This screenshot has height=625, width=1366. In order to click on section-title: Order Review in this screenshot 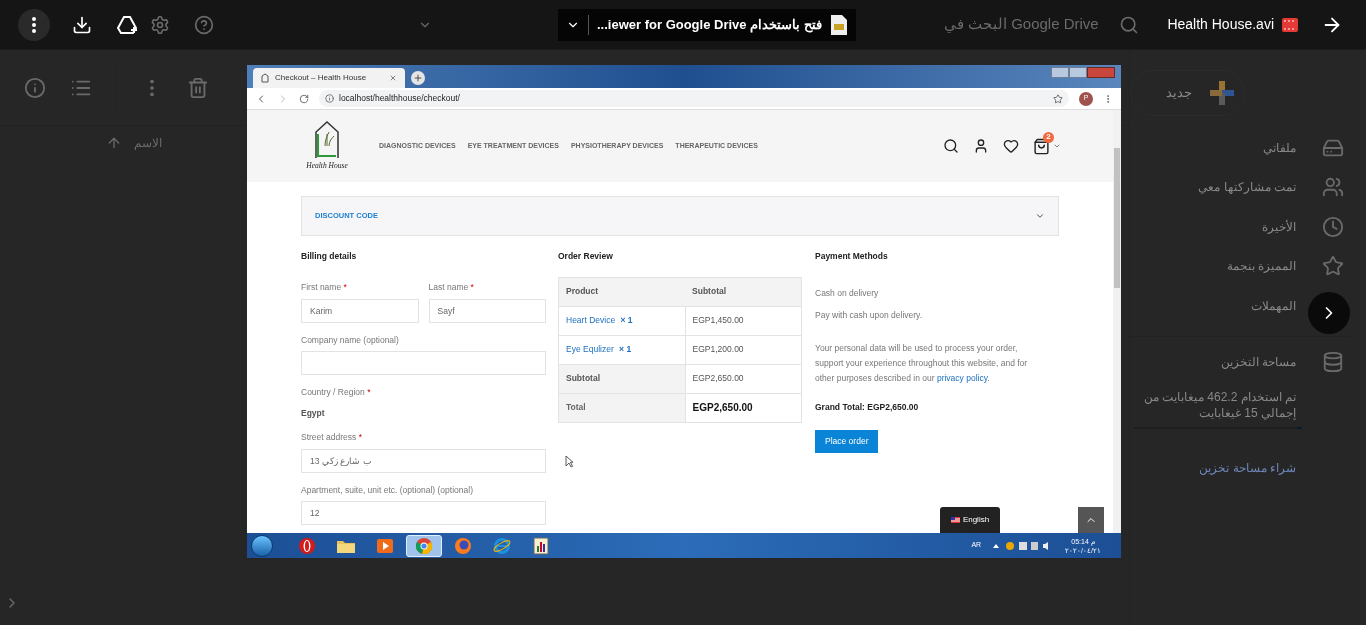, I will do `click(586, 256)`.